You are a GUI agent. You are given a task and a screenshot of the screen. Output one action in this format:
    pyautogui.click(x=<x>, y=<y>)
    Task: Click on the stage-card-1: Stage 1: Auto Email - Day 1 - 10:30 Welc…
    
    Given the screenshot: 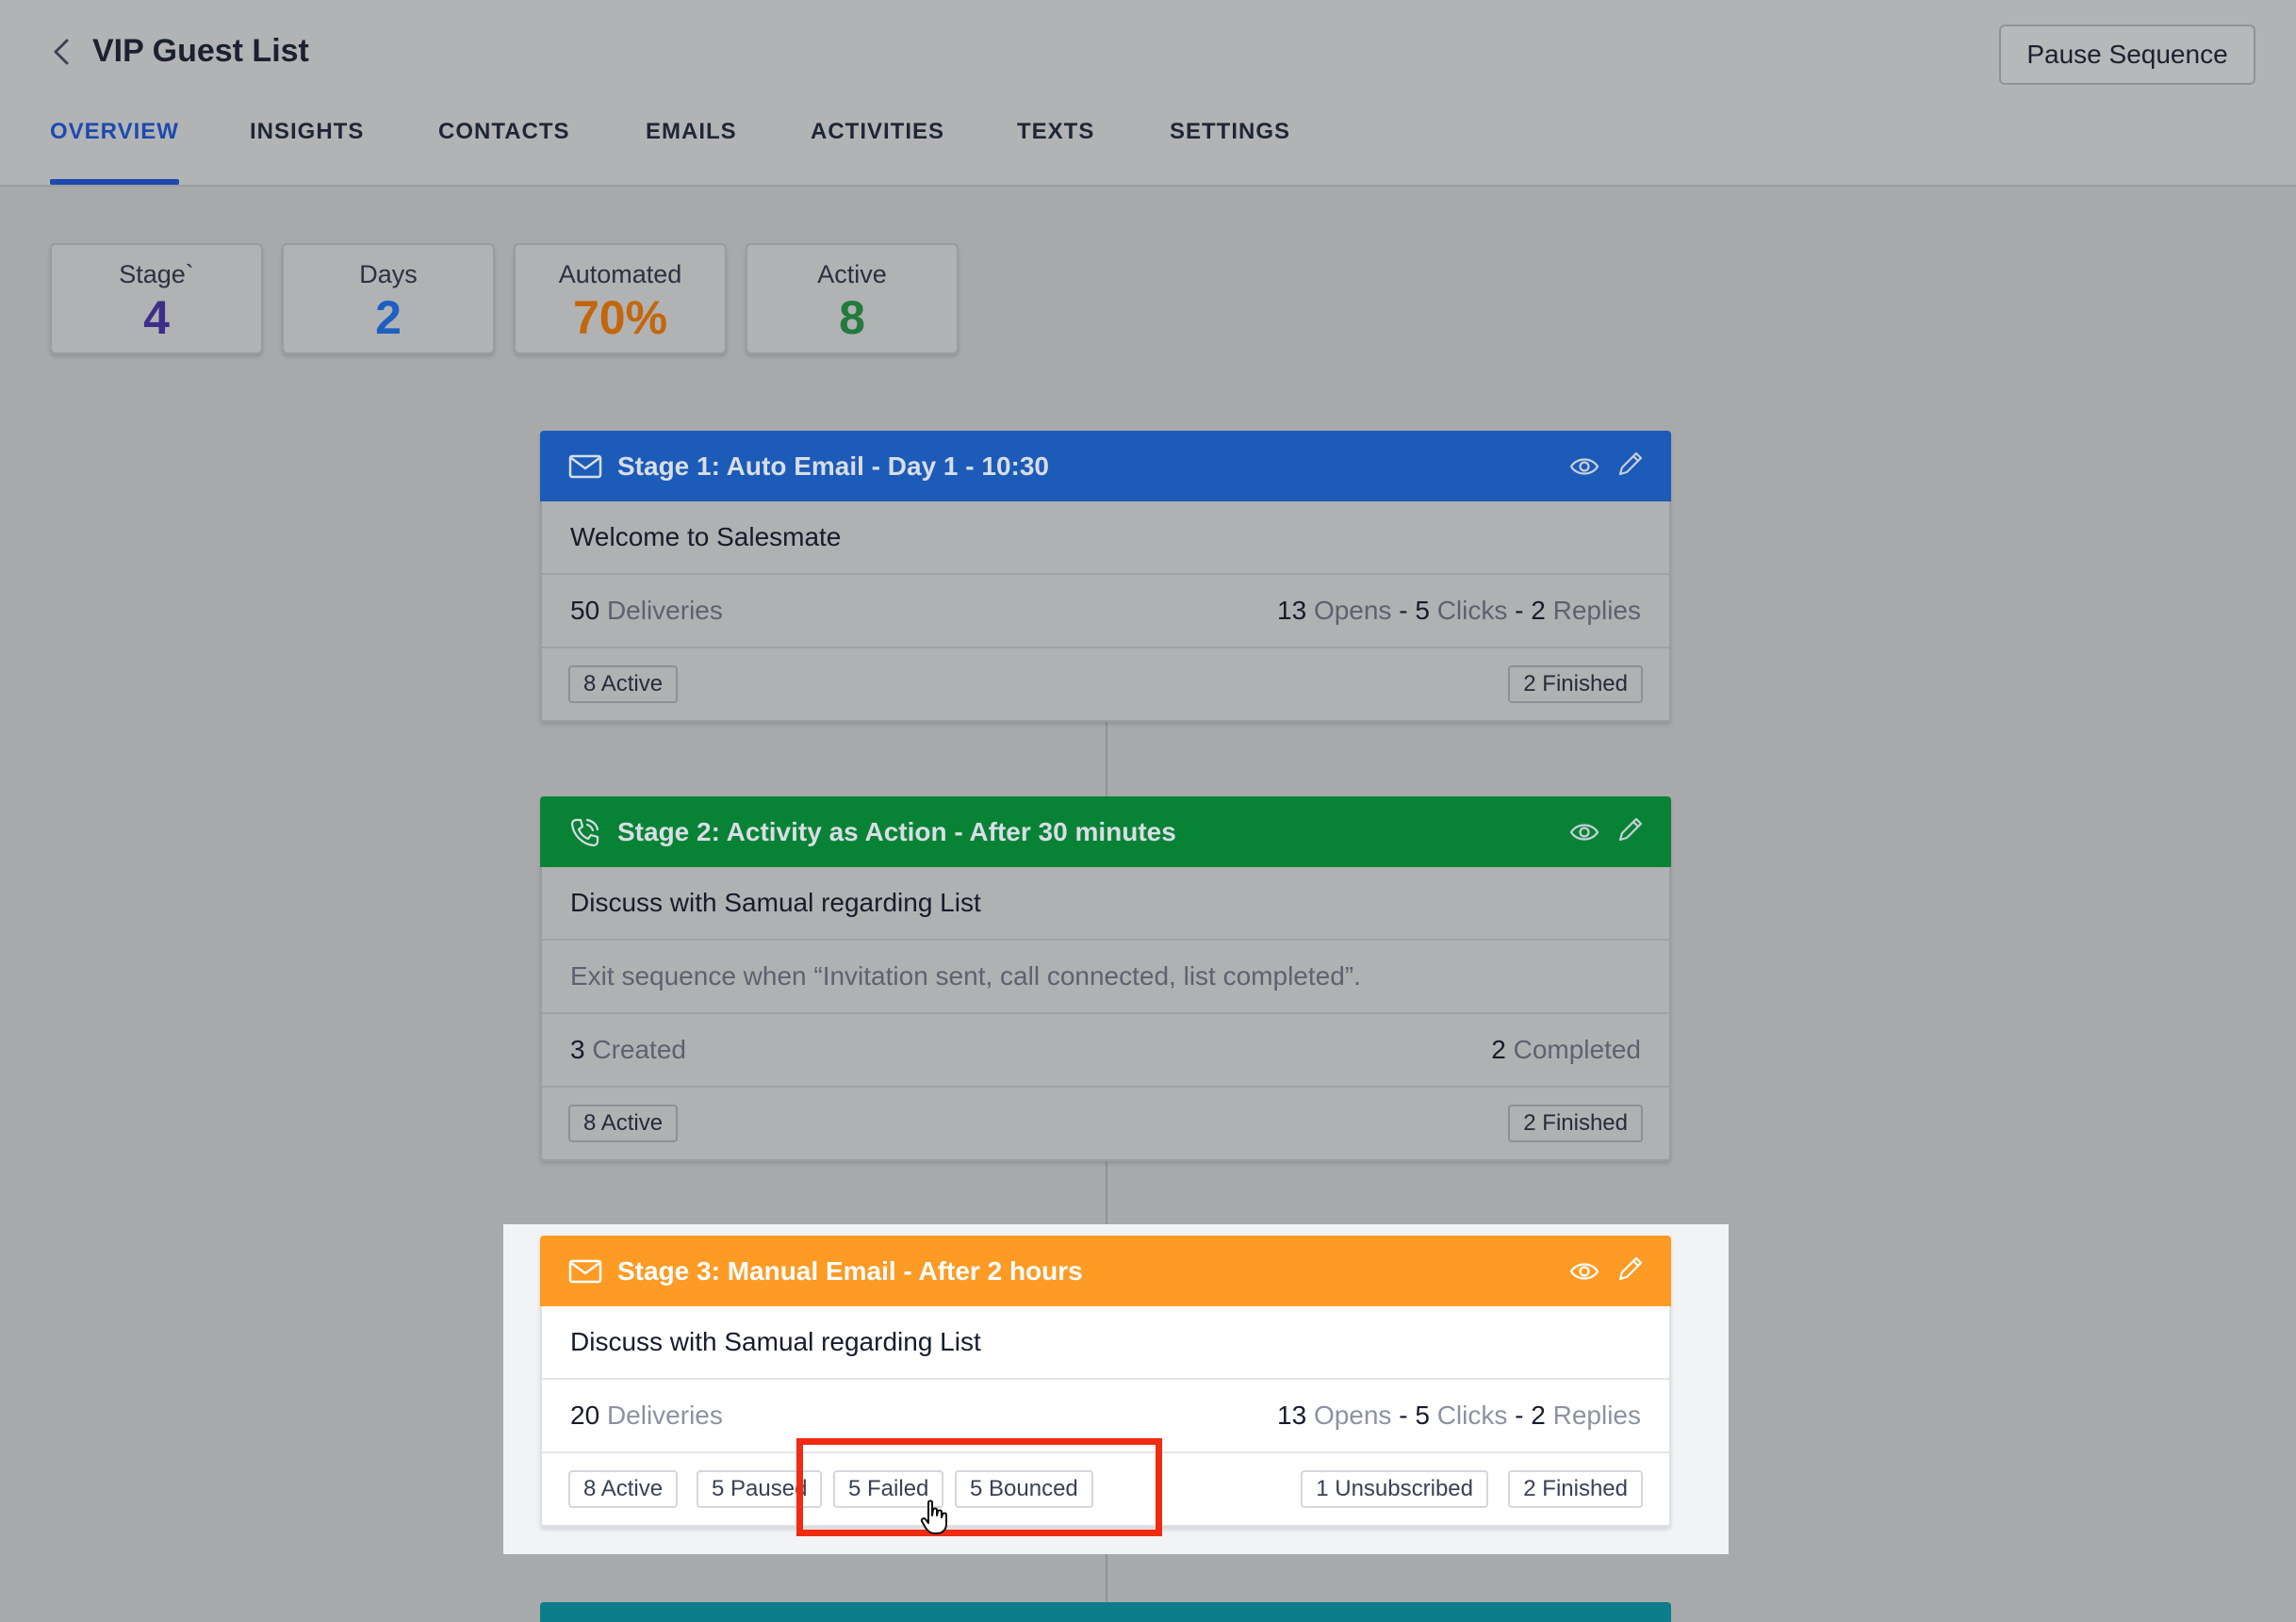 What is the action you would take?
    pyautogui.click(x=1105, y=576)
    